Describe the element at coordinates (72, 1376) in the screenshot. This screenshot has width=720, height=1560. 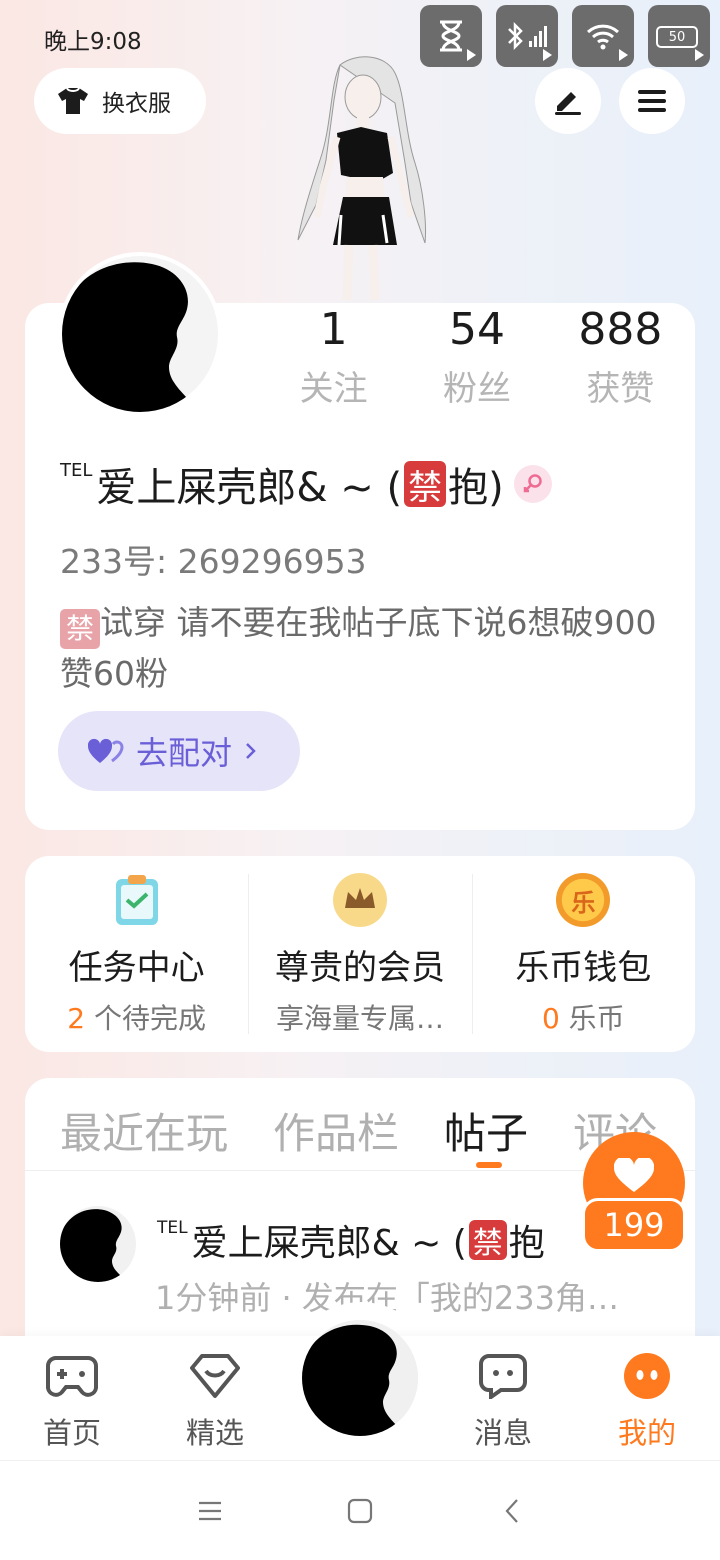
I see `gamepad-icon` at that location.